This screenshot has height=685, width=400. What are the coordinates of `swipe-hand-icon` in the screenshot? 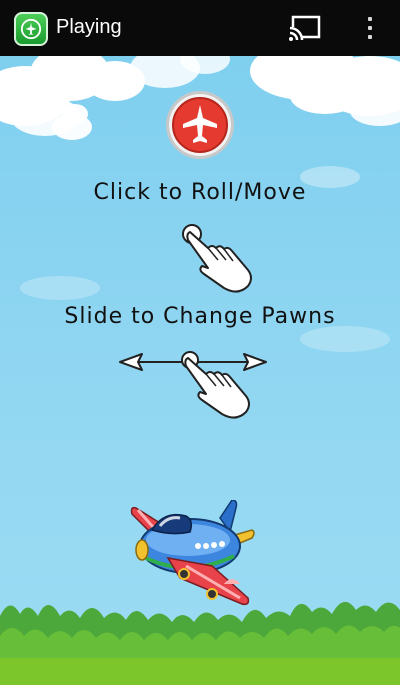 It's located at (193, 385).